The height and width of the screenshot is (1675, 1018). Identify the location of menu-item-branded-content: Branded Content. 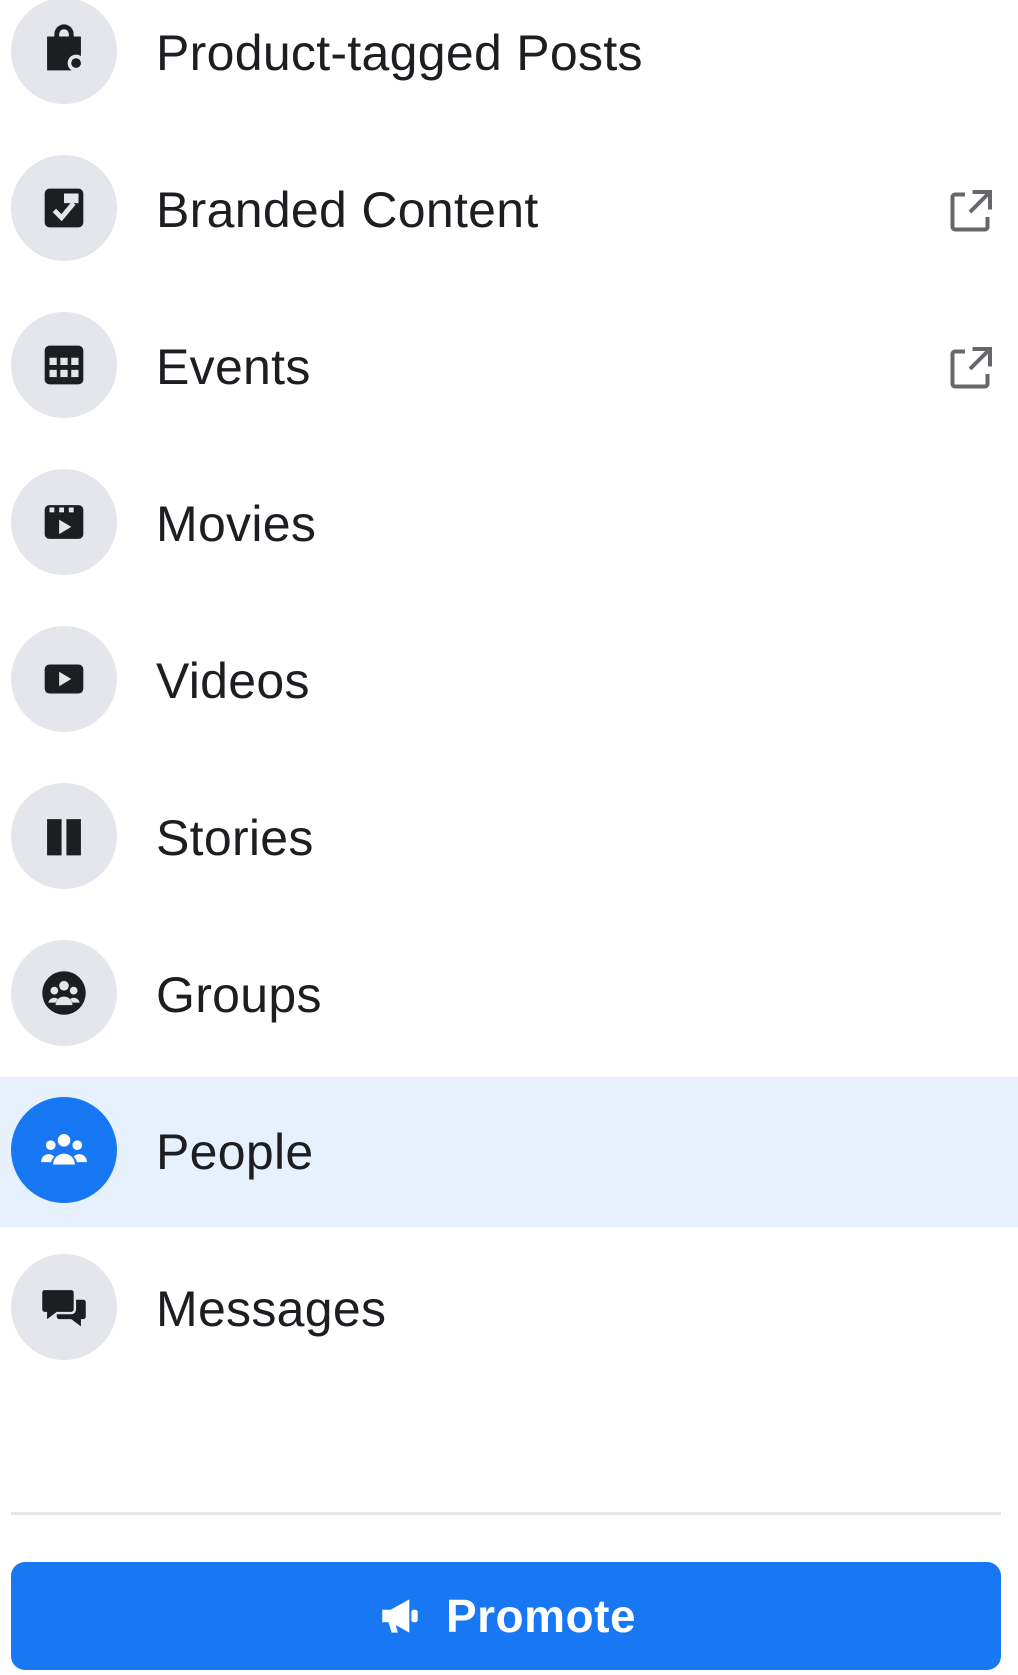
(509, 210).